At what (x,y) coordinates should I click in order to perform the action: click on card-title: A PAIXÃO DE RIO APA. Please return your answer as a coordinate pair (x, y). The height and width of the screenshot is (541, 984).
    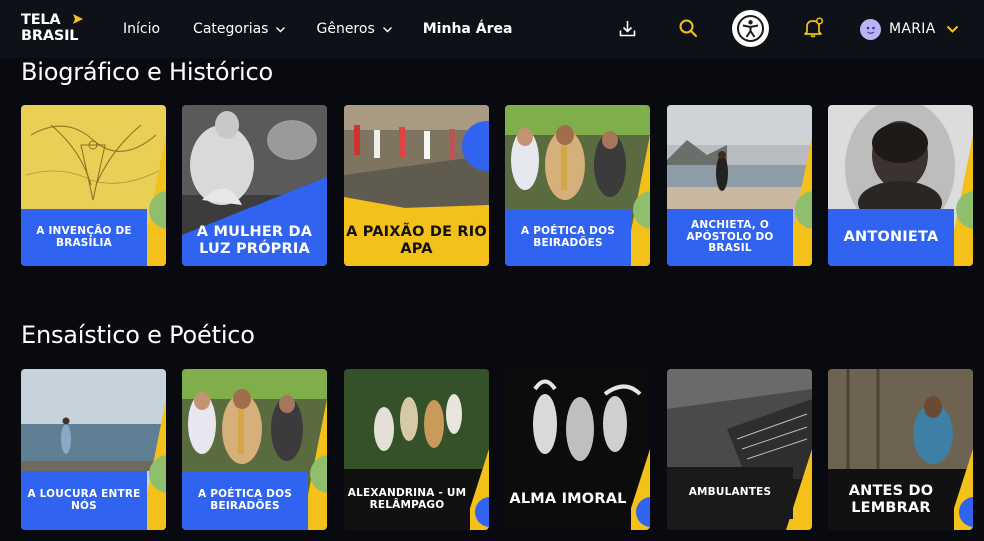
    Looking at the image, I should click on (416, 240).